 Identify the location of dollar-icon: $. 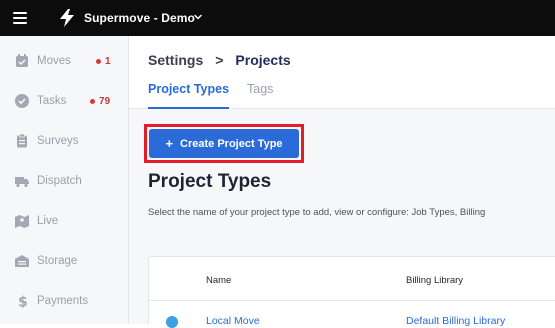
(23, 302).